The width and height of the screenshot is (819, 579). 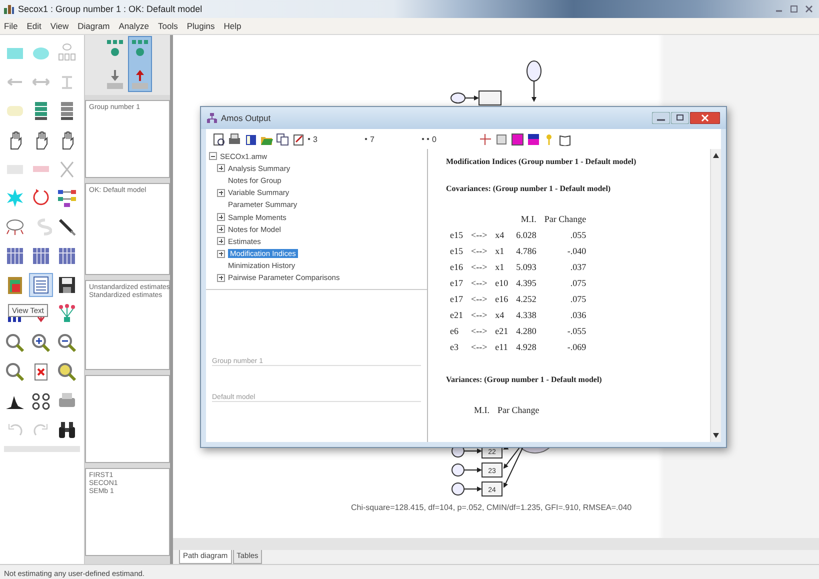 What do you see at coordinates (526, 315) in the screenshot?
I see `table-cell: 4.338` at bounding box center [526, 315].